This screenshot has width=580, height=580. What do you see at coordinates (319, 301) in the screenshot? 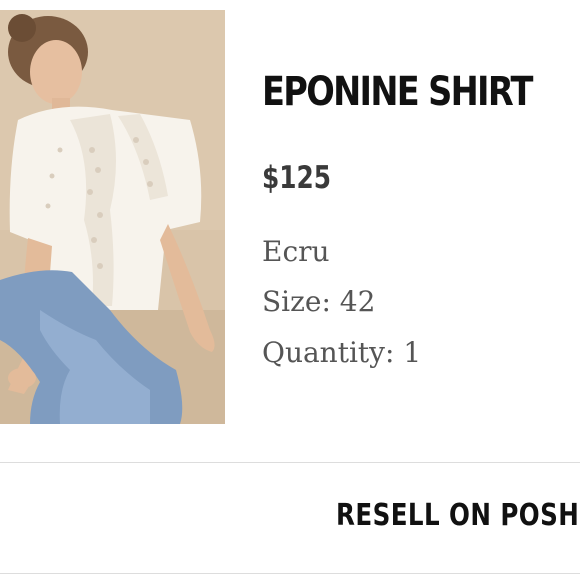
I see `product-size: Size: 42` at bounding box center [319, 301].